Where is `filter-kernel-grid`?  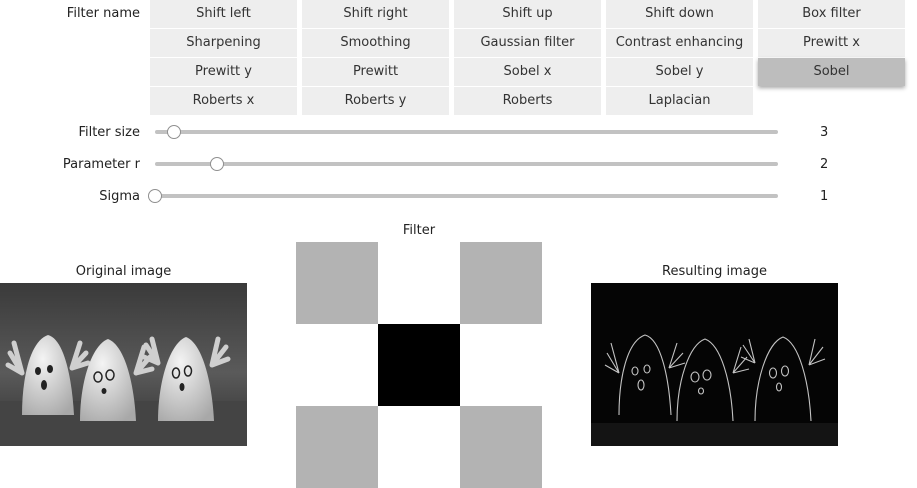 filter-kernel-grid is located at coordinates (419, 365).